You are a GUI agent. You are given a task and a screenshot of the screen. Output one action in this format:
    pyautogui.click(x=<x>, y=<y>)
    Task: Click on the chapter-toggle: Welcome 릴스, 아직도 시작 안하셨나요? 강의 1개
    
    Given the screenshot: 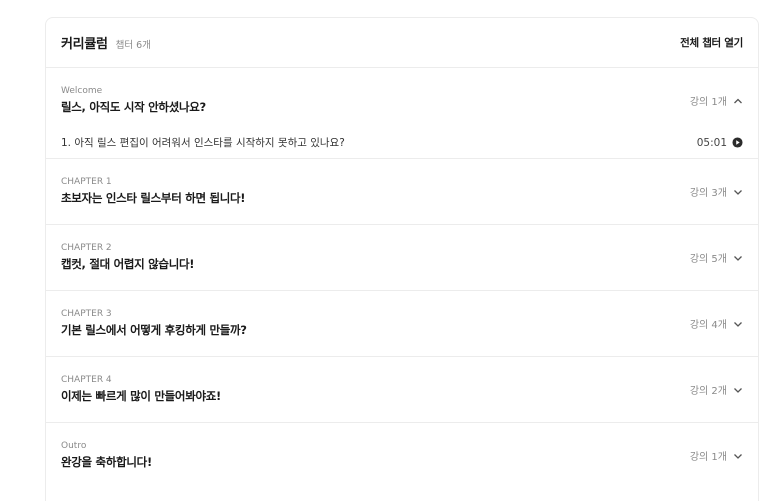 What is the action you would take?
    pyautogui.click(x=402, y=100)
    